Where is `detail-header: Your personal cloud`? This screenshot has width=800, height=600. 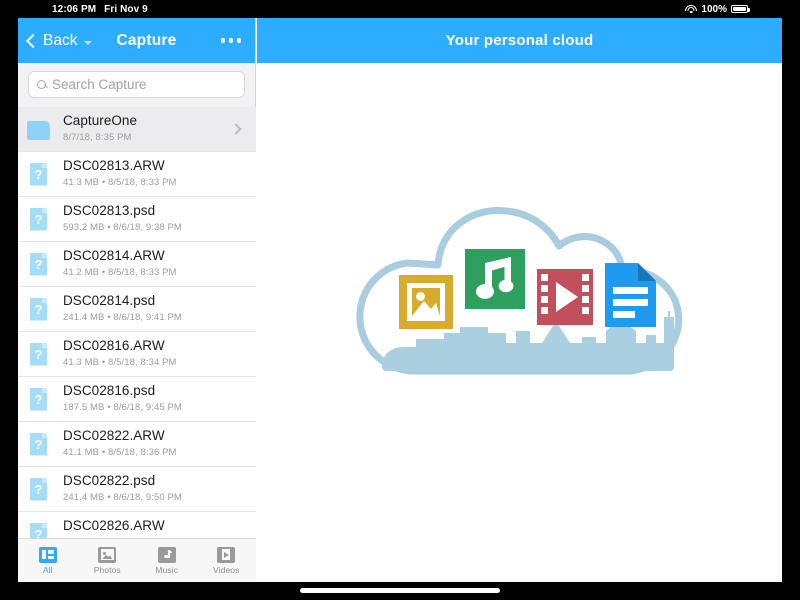
detail-header: Your personal cloud is located at coordinates (519, 40).